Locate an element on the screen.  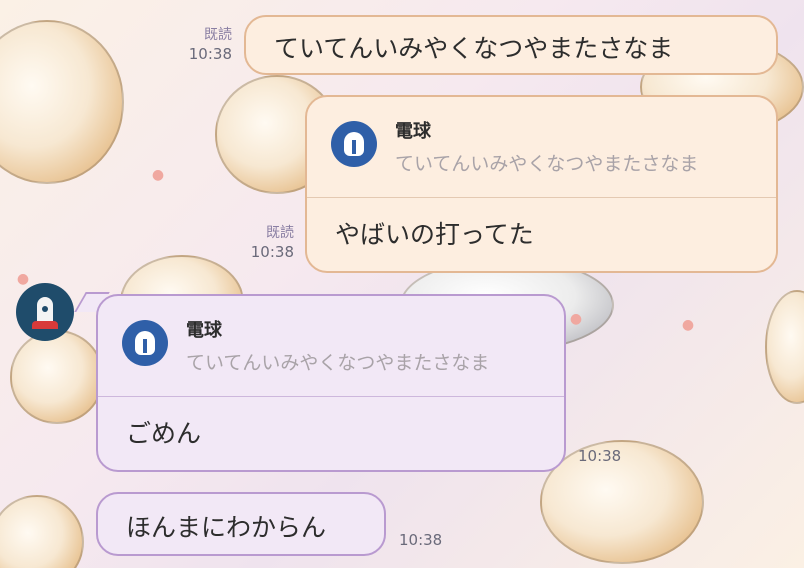
rocket-icon is located at coordinates (45, 313).